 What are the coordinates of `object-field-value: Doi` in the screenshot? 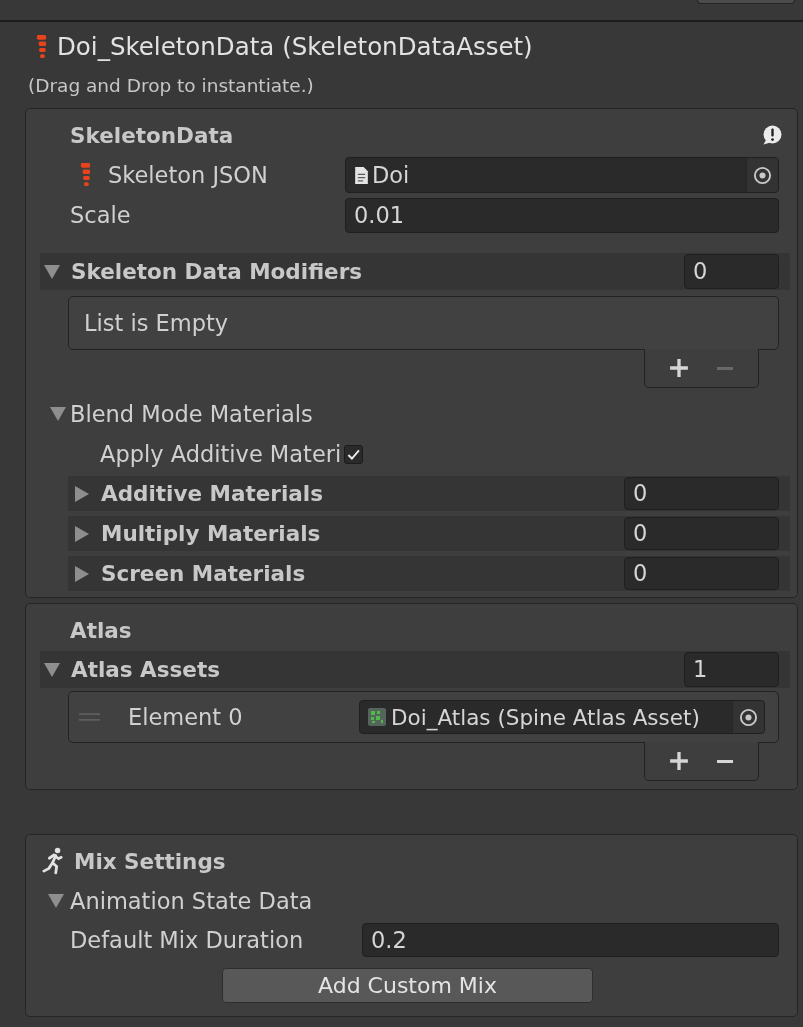 It's located at (391, 175).